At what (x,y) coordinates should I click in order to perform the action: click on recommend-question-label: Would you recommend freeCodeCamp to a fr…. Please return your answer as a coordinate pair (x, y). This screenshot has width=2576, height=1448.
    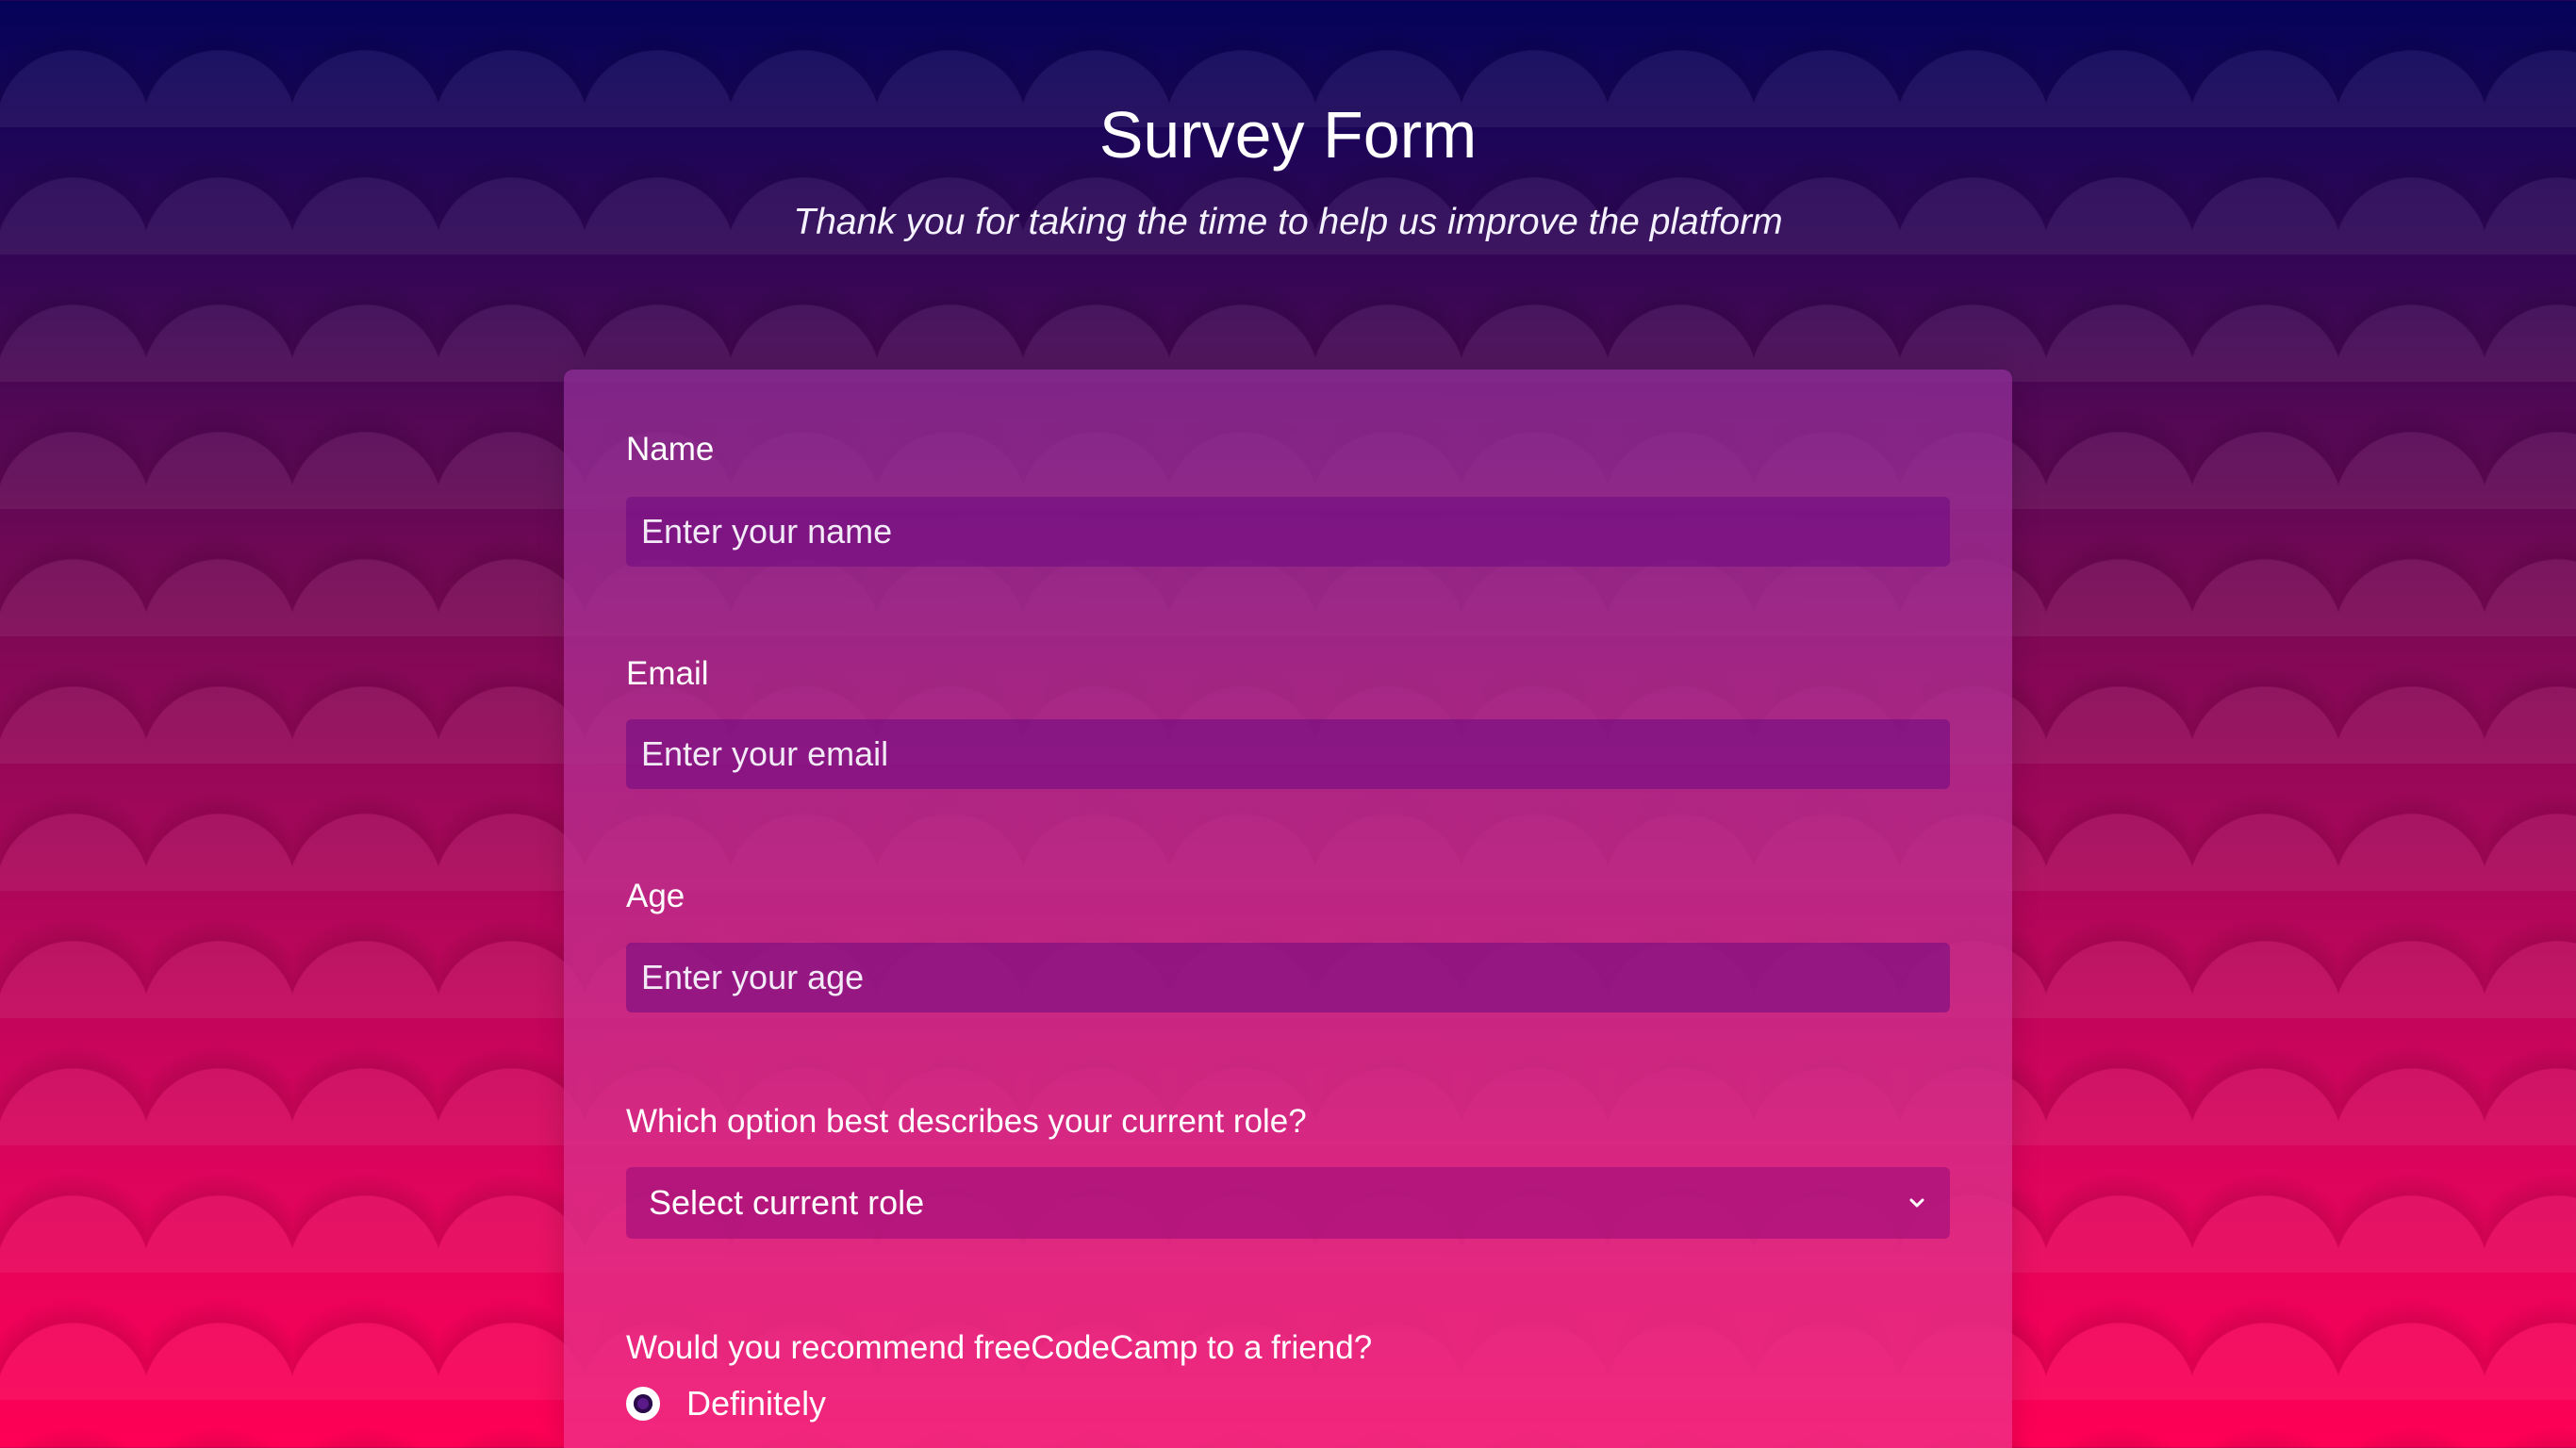
    Looking at the image, I should click on (999, 1347).